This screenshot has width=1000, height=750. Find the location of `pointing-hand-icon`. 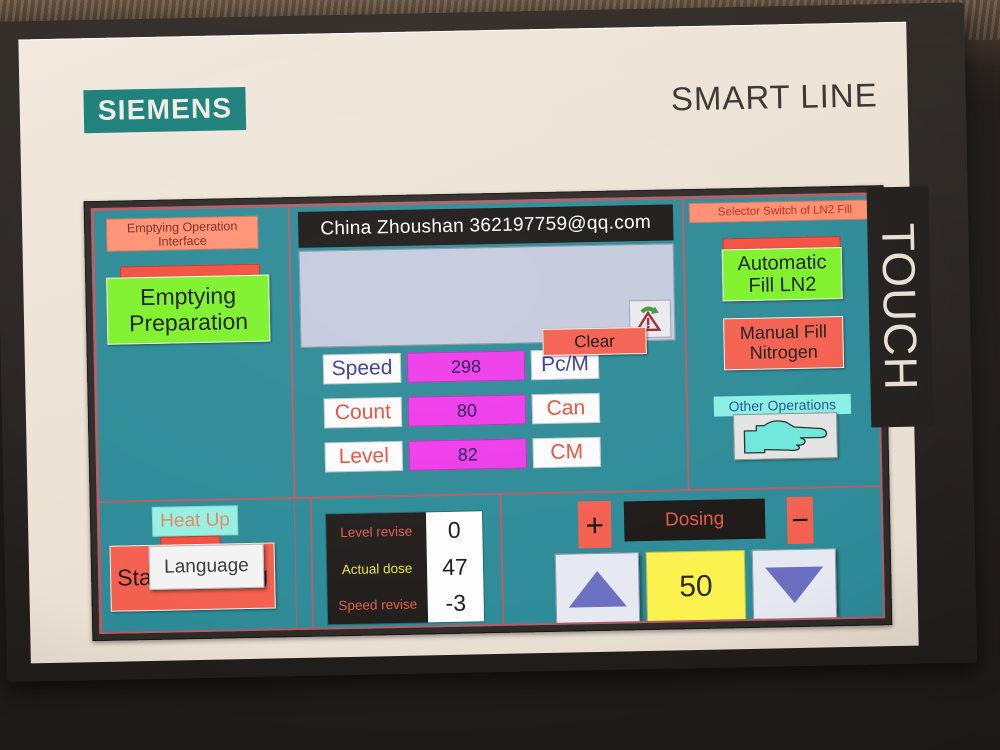

pointing-hand-icon is located at coordinates (785, 436).